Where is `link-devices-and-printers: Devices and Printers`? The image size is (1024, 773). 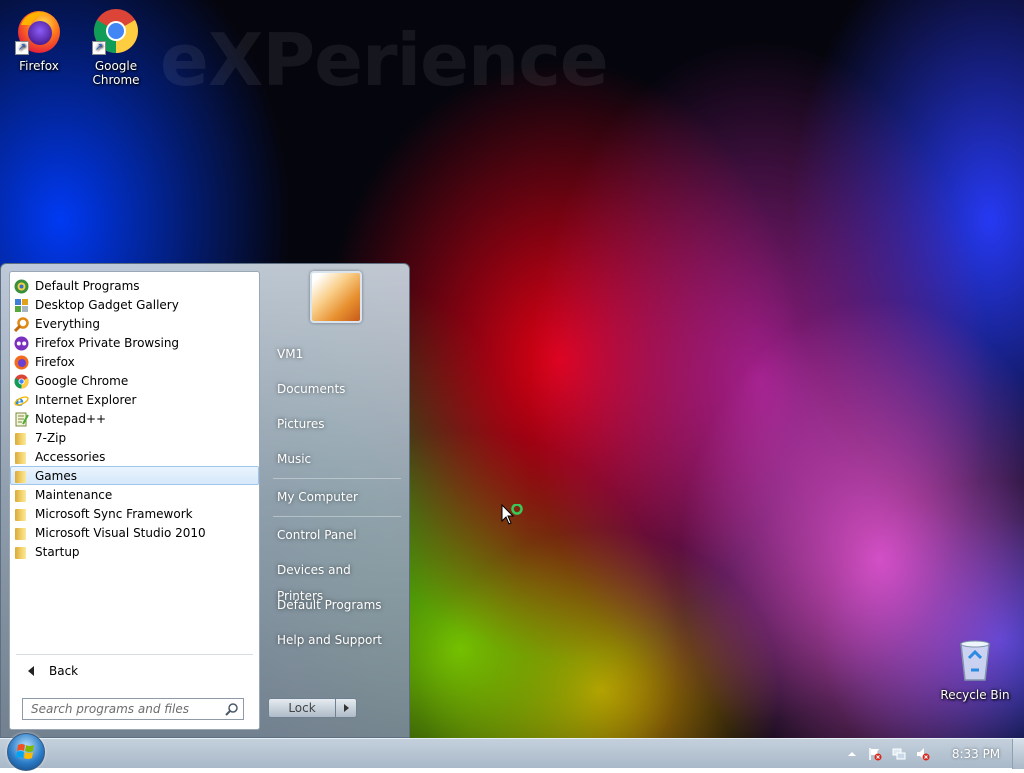 link-devices-and-printers: Devices and Printers is located at coordinates (334, 580).